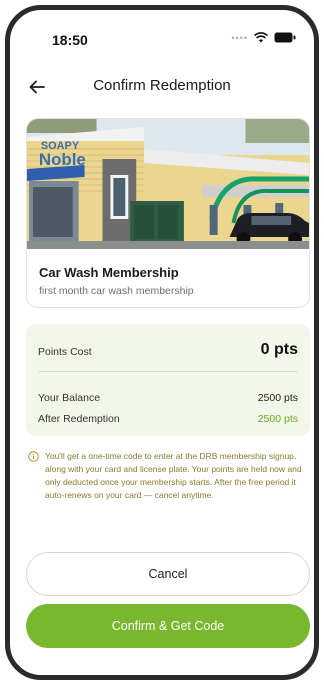  I want to click on balance-value: 2500 pts, so click(277, 398).